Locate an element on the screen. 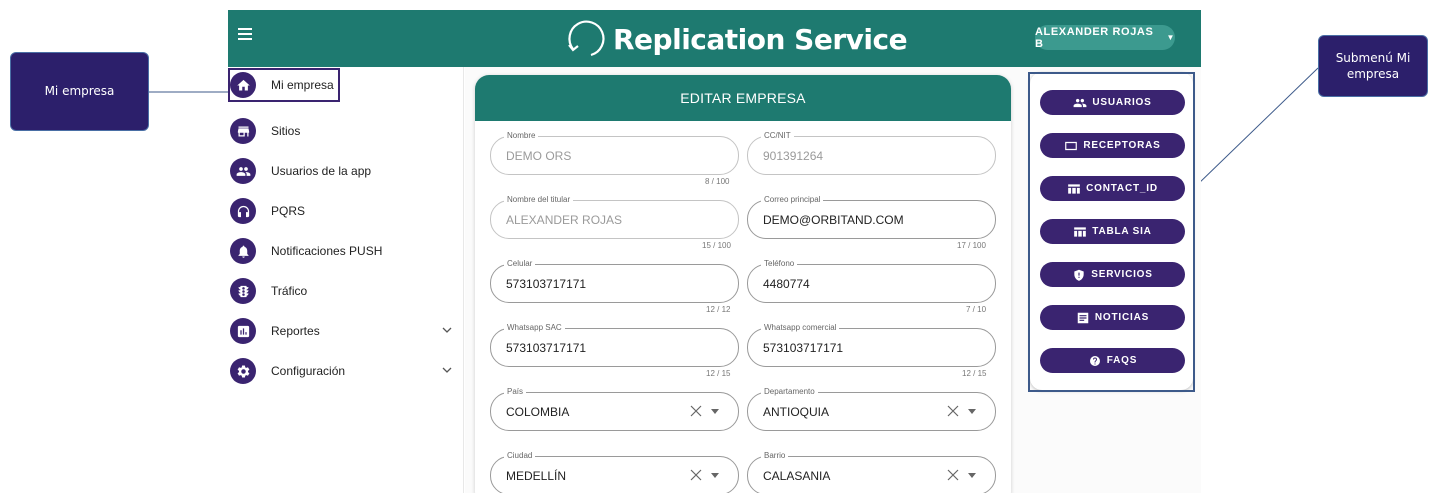 This screenshot has width=1434, height=493. telefono-field: Teléfono 4480774 is located at coordinates (871, 281).